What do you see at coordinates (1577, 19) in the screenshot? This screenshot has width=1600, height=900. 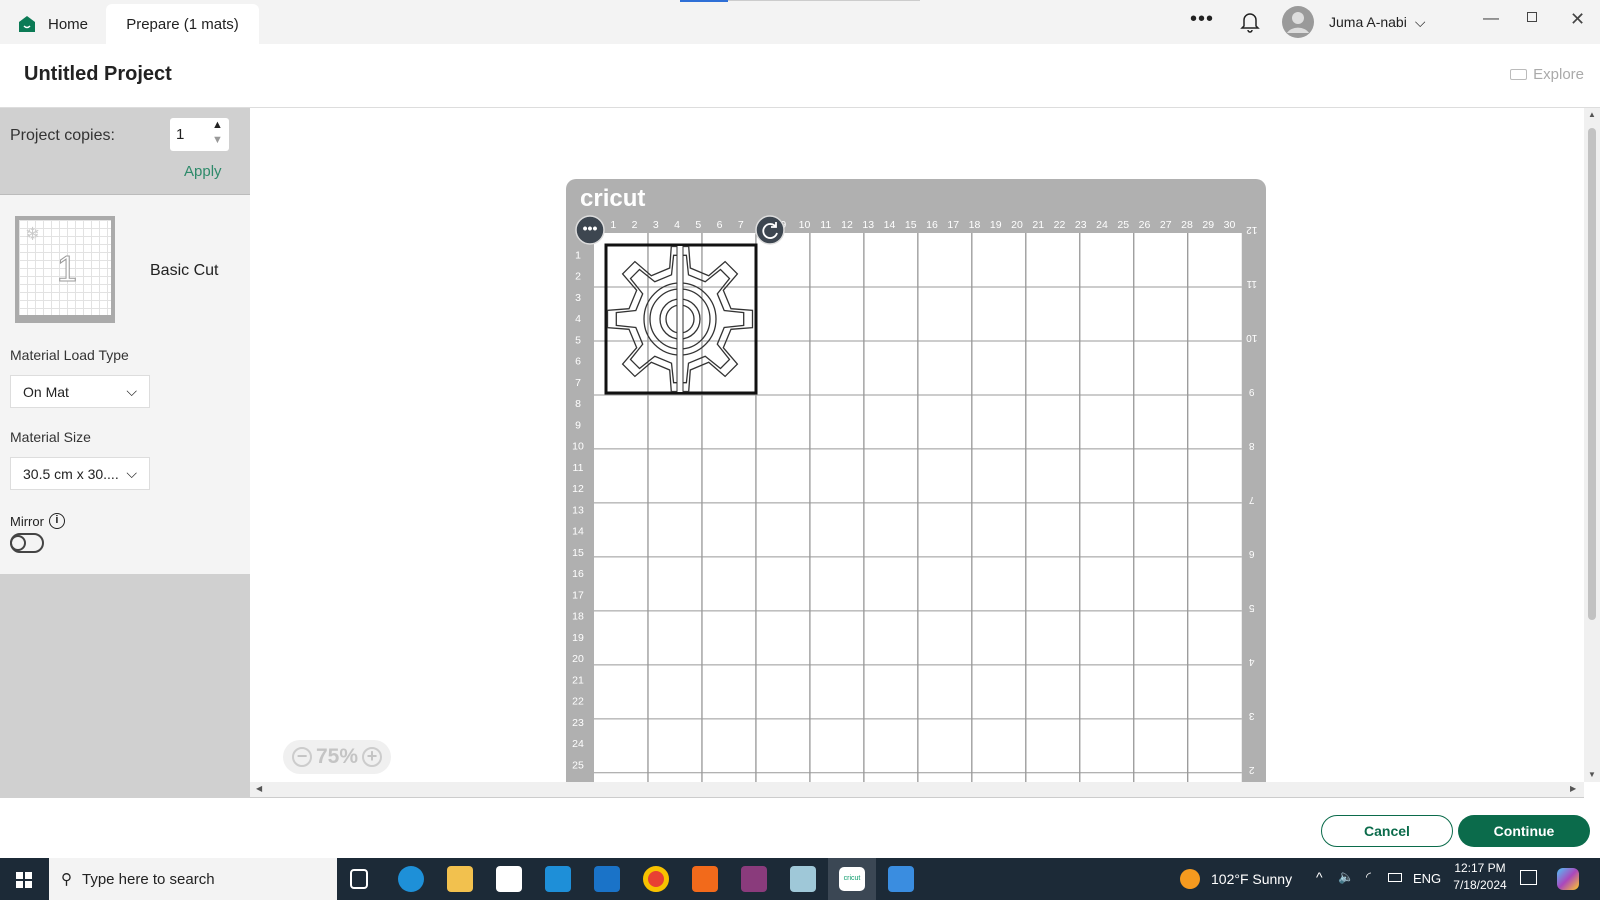 I see `close-button: ✕` at bounding box center [1577, 19].